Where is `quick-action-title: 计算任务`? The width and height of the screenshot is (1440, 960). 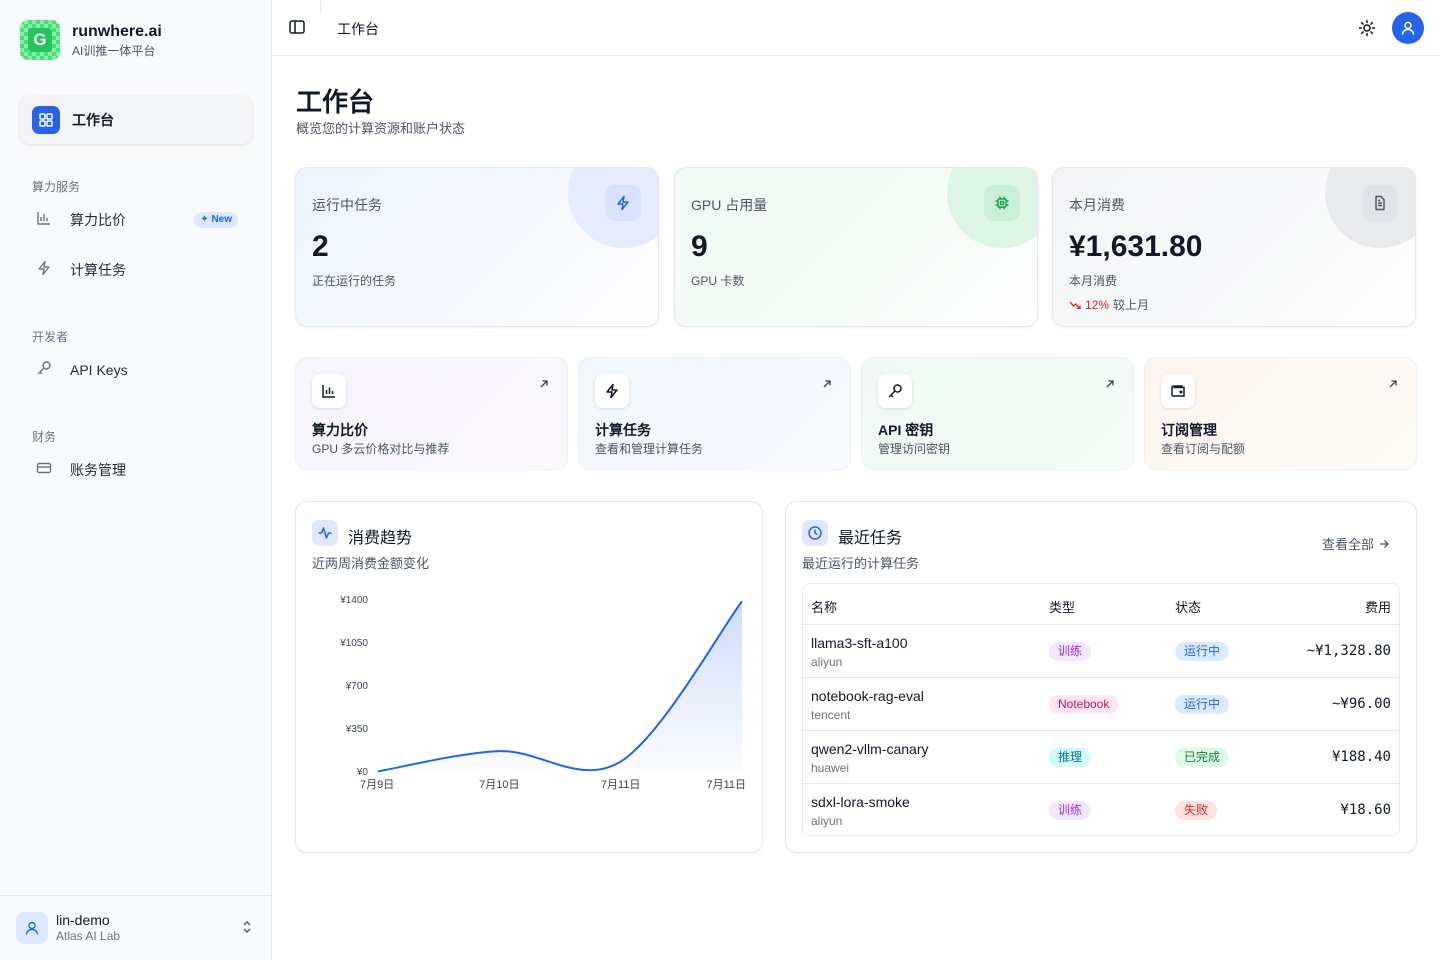
quick-action-title: 计算任务 is located at coordinates (623, 430).